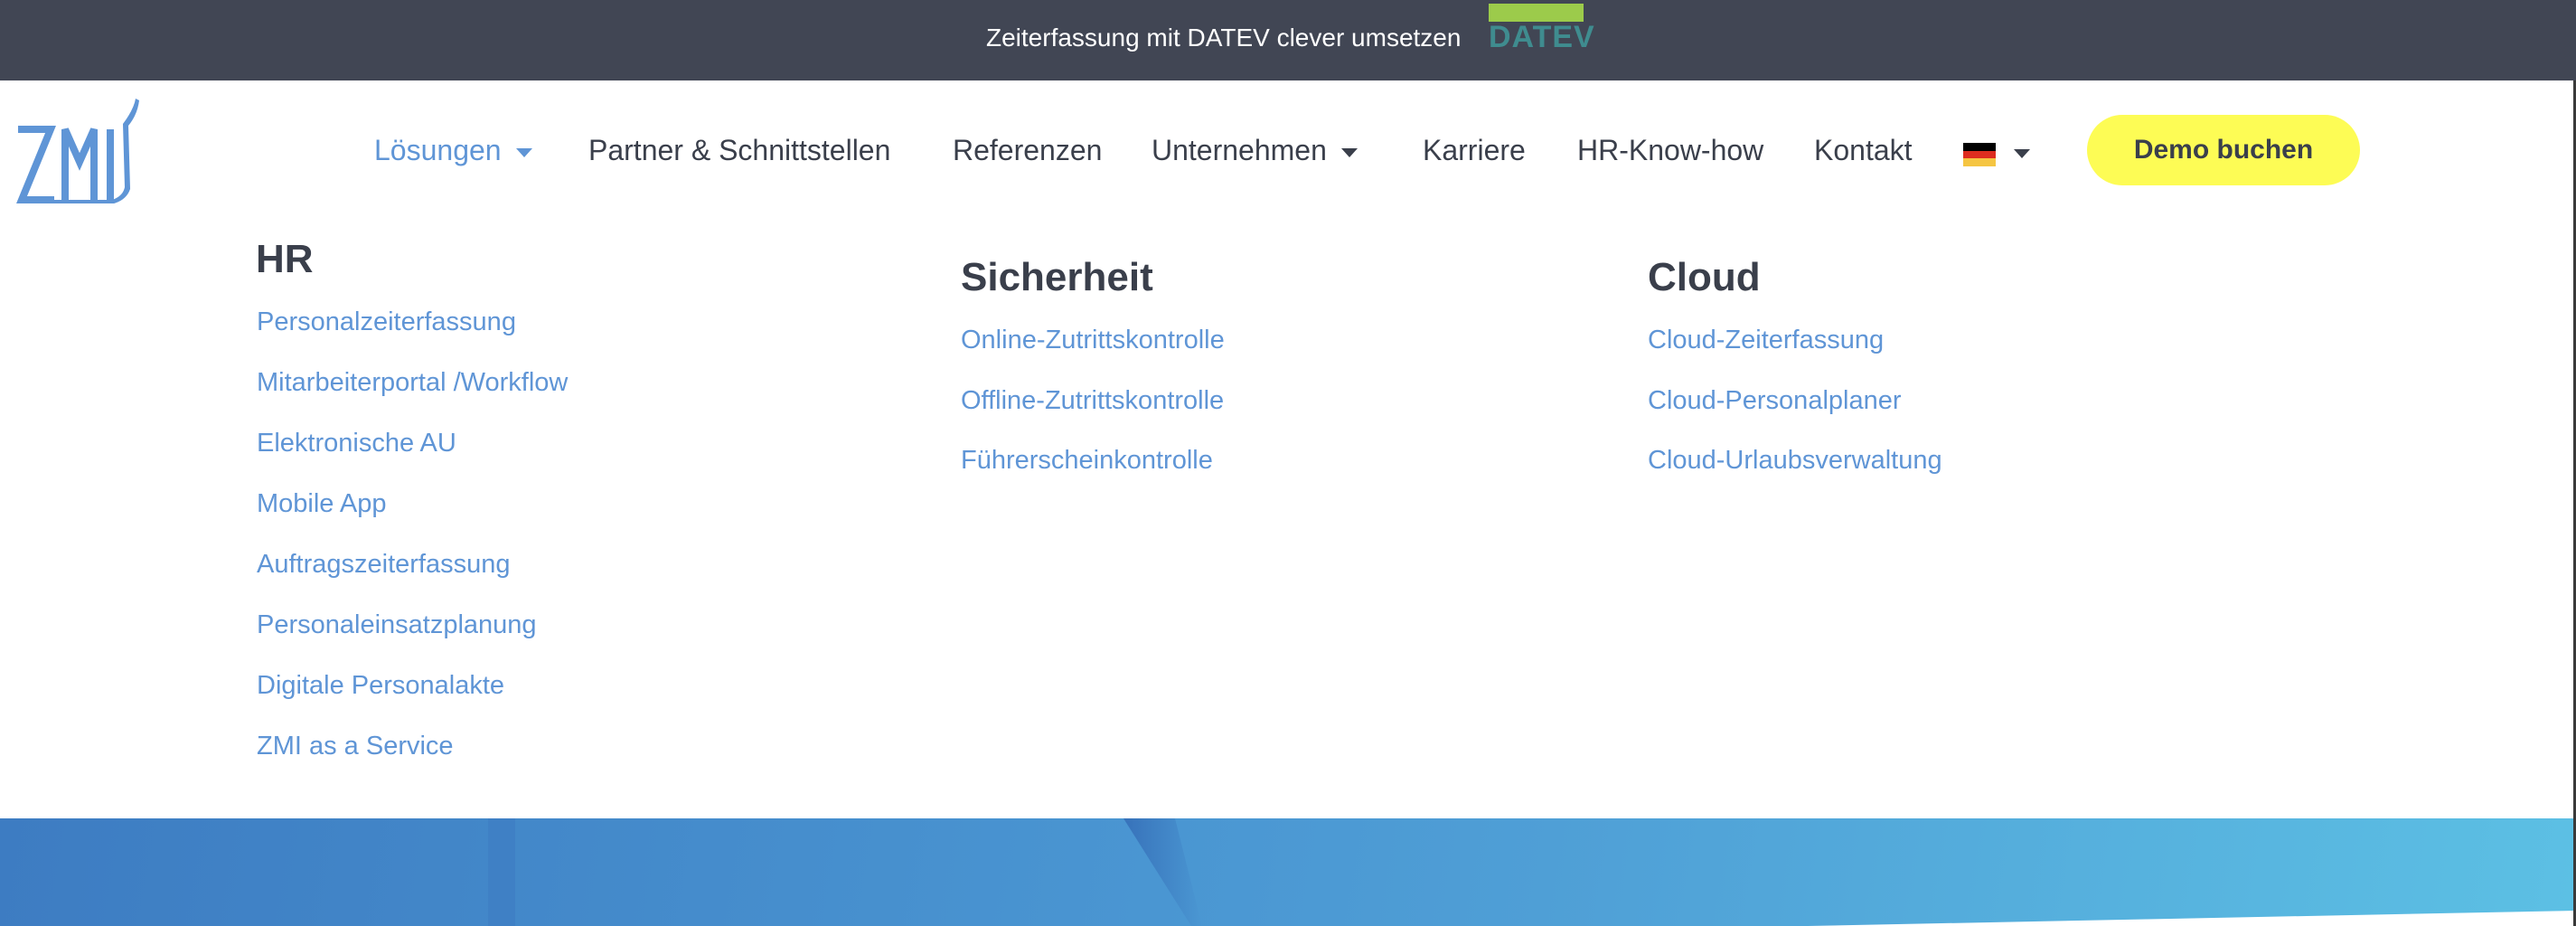 The height and width of the screenshot is (926, 2576). Describe the element at coordinates (1532, 872) in the screenshot. I see `hero-shapes` at that location.